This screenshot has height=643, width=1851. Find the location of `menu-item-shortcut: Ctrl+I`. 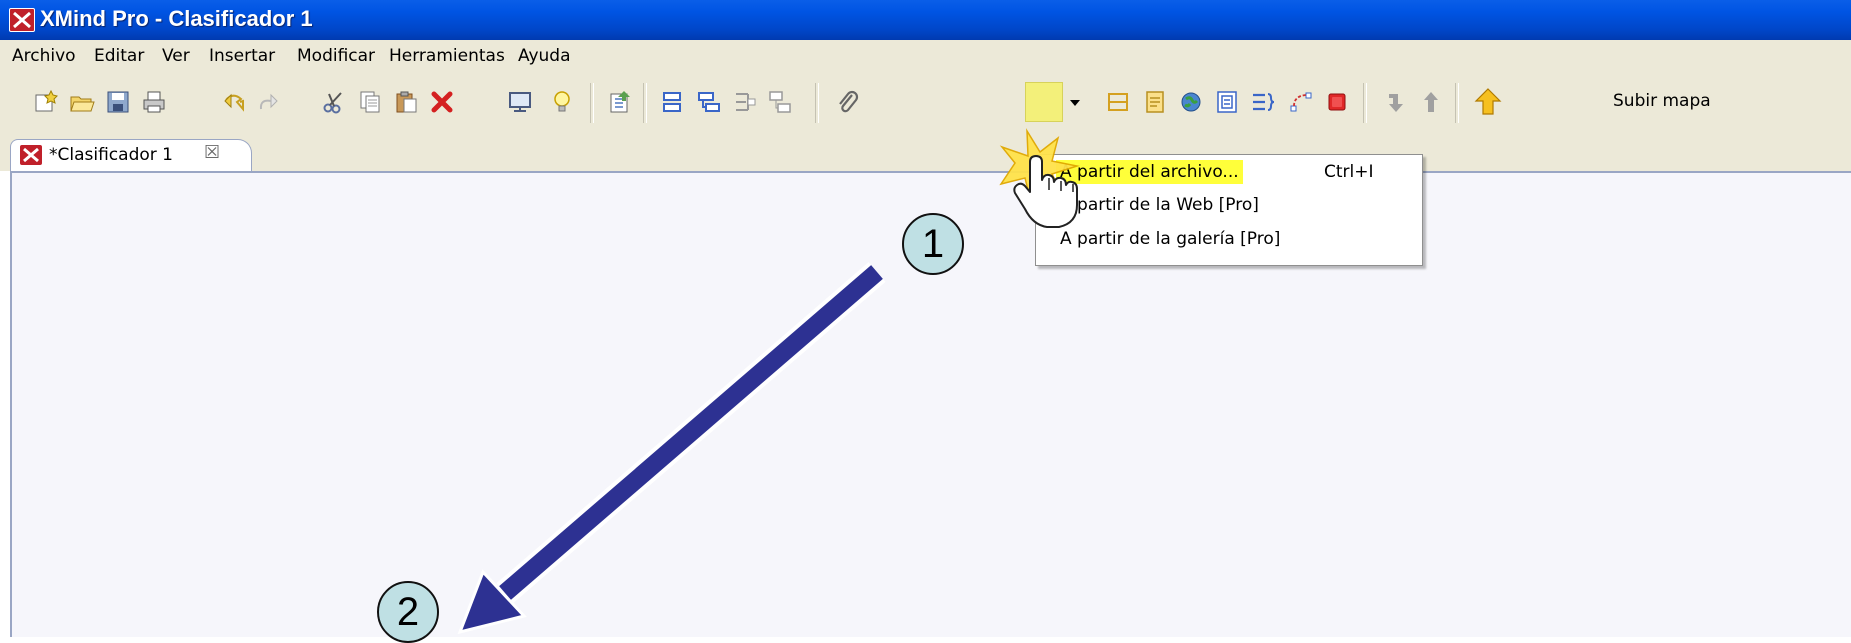

menu-item-shortcut: Ctrl+I is located at coordinates (1349, 172).